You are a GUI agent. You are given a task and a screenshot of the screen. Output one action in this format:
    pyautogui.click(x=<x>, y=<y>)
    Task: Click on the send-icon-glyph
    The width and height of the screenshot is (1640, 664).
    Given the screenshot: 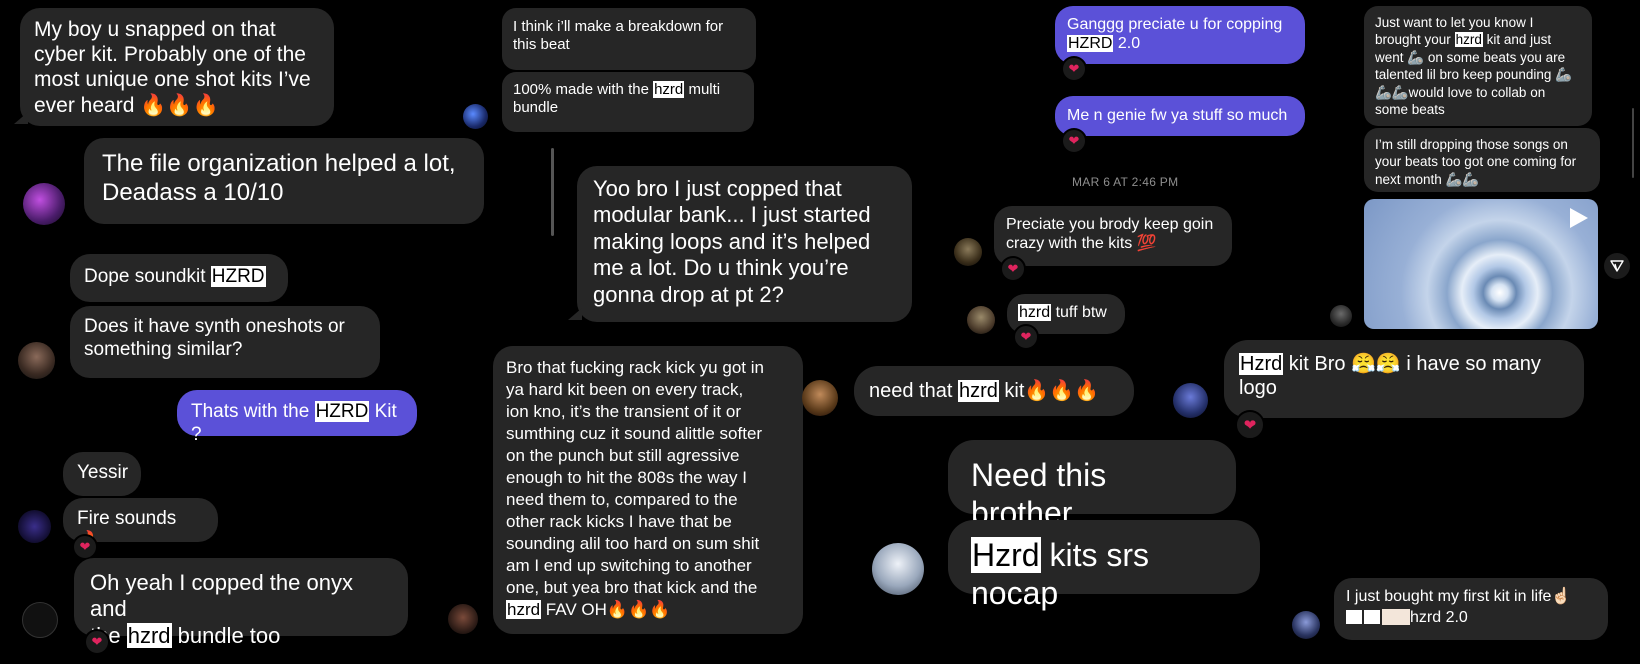 What is the action you would take?
    pyautogui.click(x=1617, y=266)
    